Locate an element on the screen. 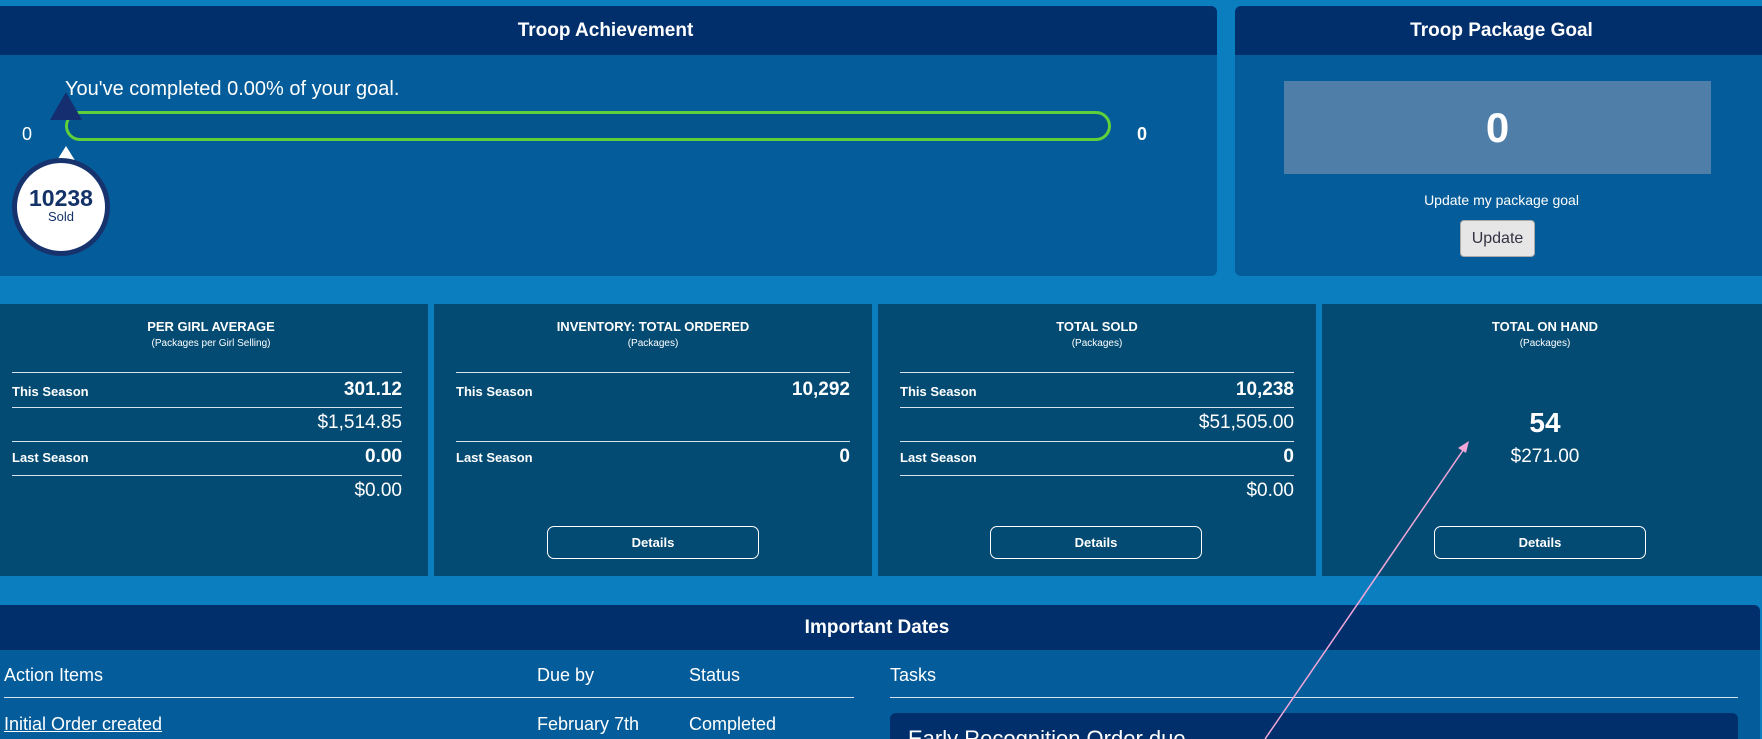 Image resolution: width=1762 pixels, height=739 pixels. stat-title: PER GIRL AVERAGE is located at coordinates (211, 326).